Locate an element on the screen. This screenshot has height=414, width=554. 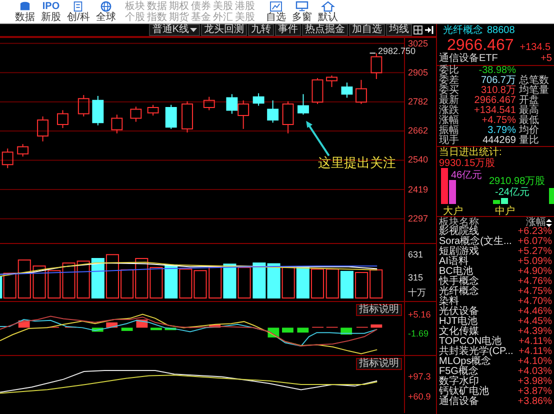
sector-name: AI语料 is located at coordinates (453, 262).